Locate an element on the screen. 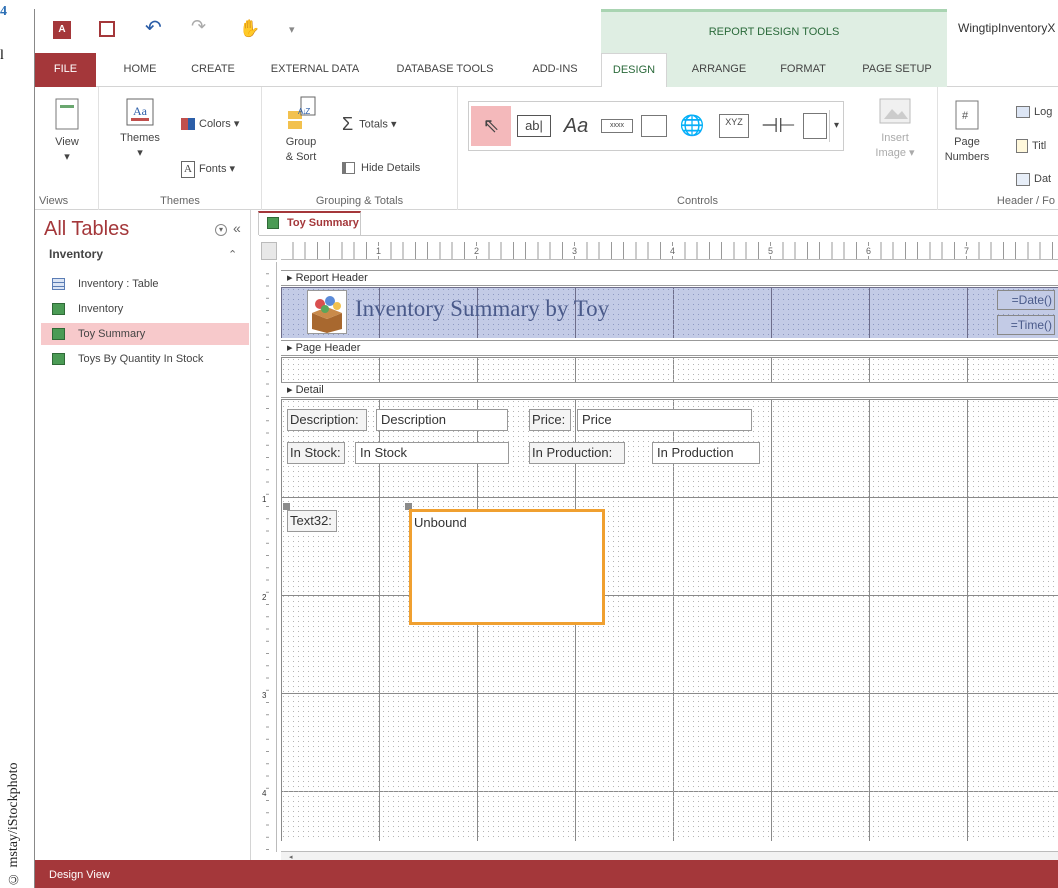  logo-image is located at coordinates (327, 312).